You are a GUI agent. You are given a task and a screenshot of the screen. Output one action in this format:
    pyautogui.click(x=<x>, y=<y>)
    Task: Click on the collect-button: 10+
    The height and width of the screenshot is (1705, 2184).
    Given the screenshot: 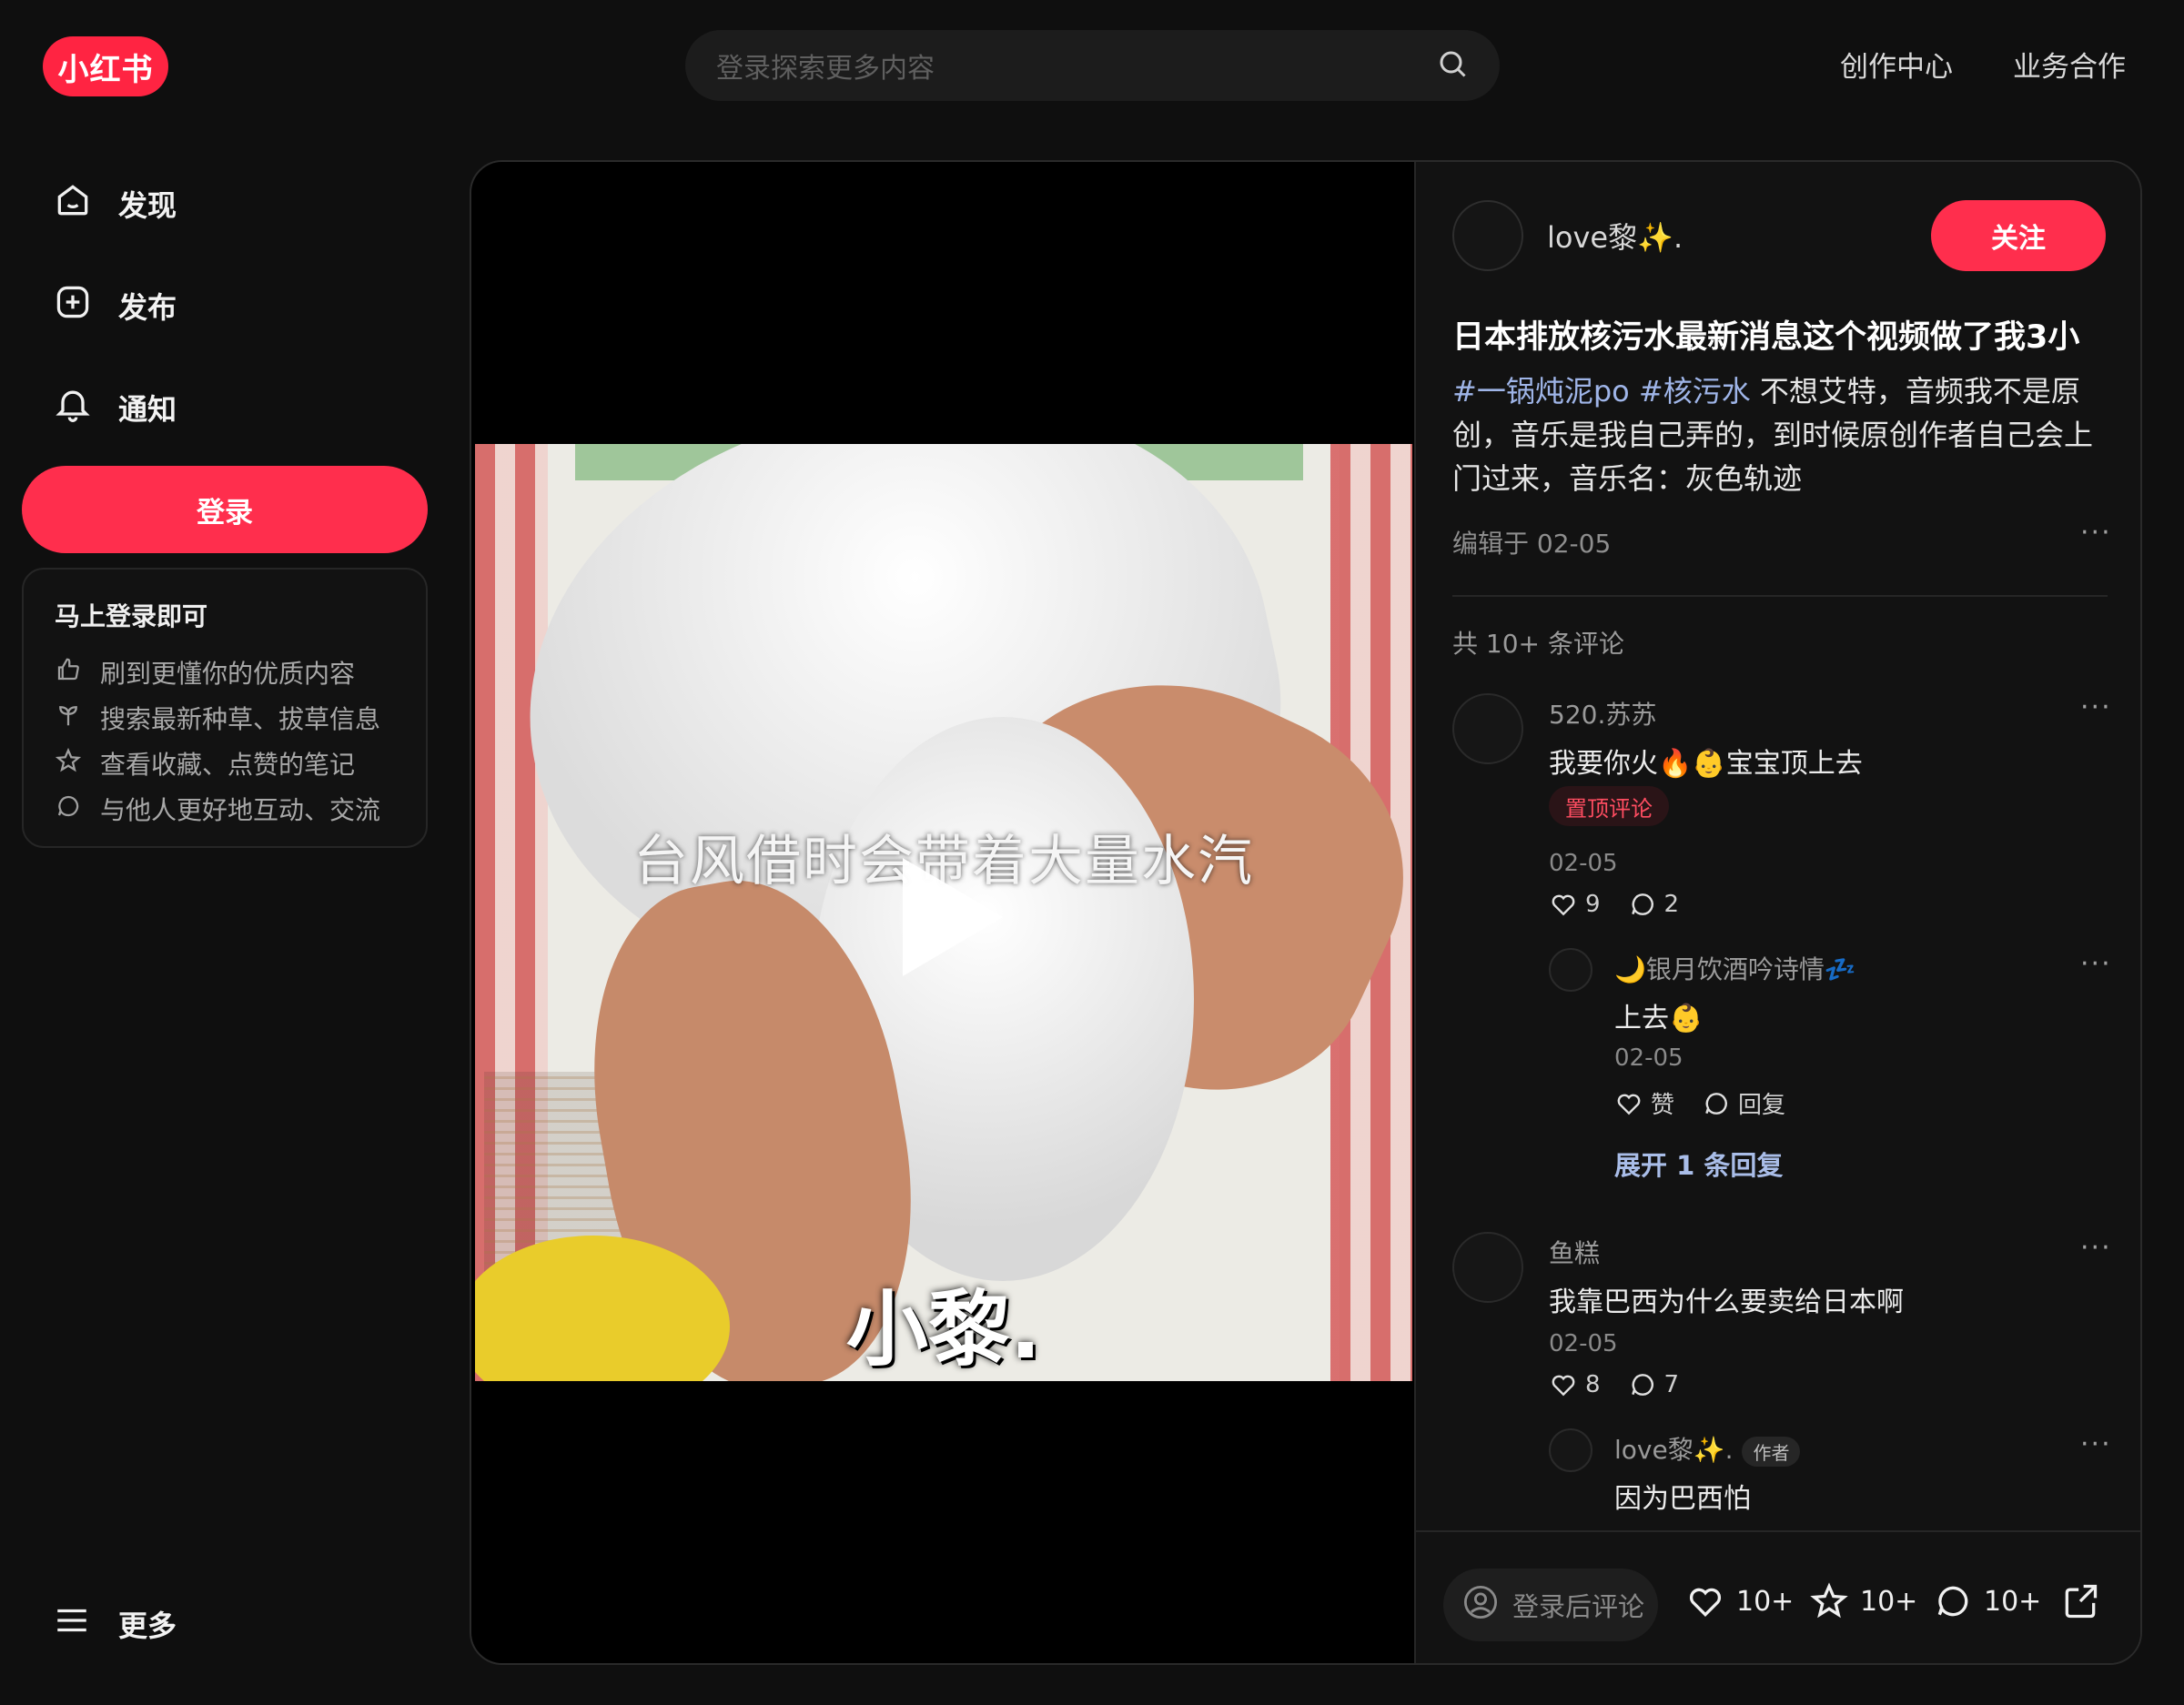 What is the action you would take?
    pyautogui.click(x=1863, y=1601)
    